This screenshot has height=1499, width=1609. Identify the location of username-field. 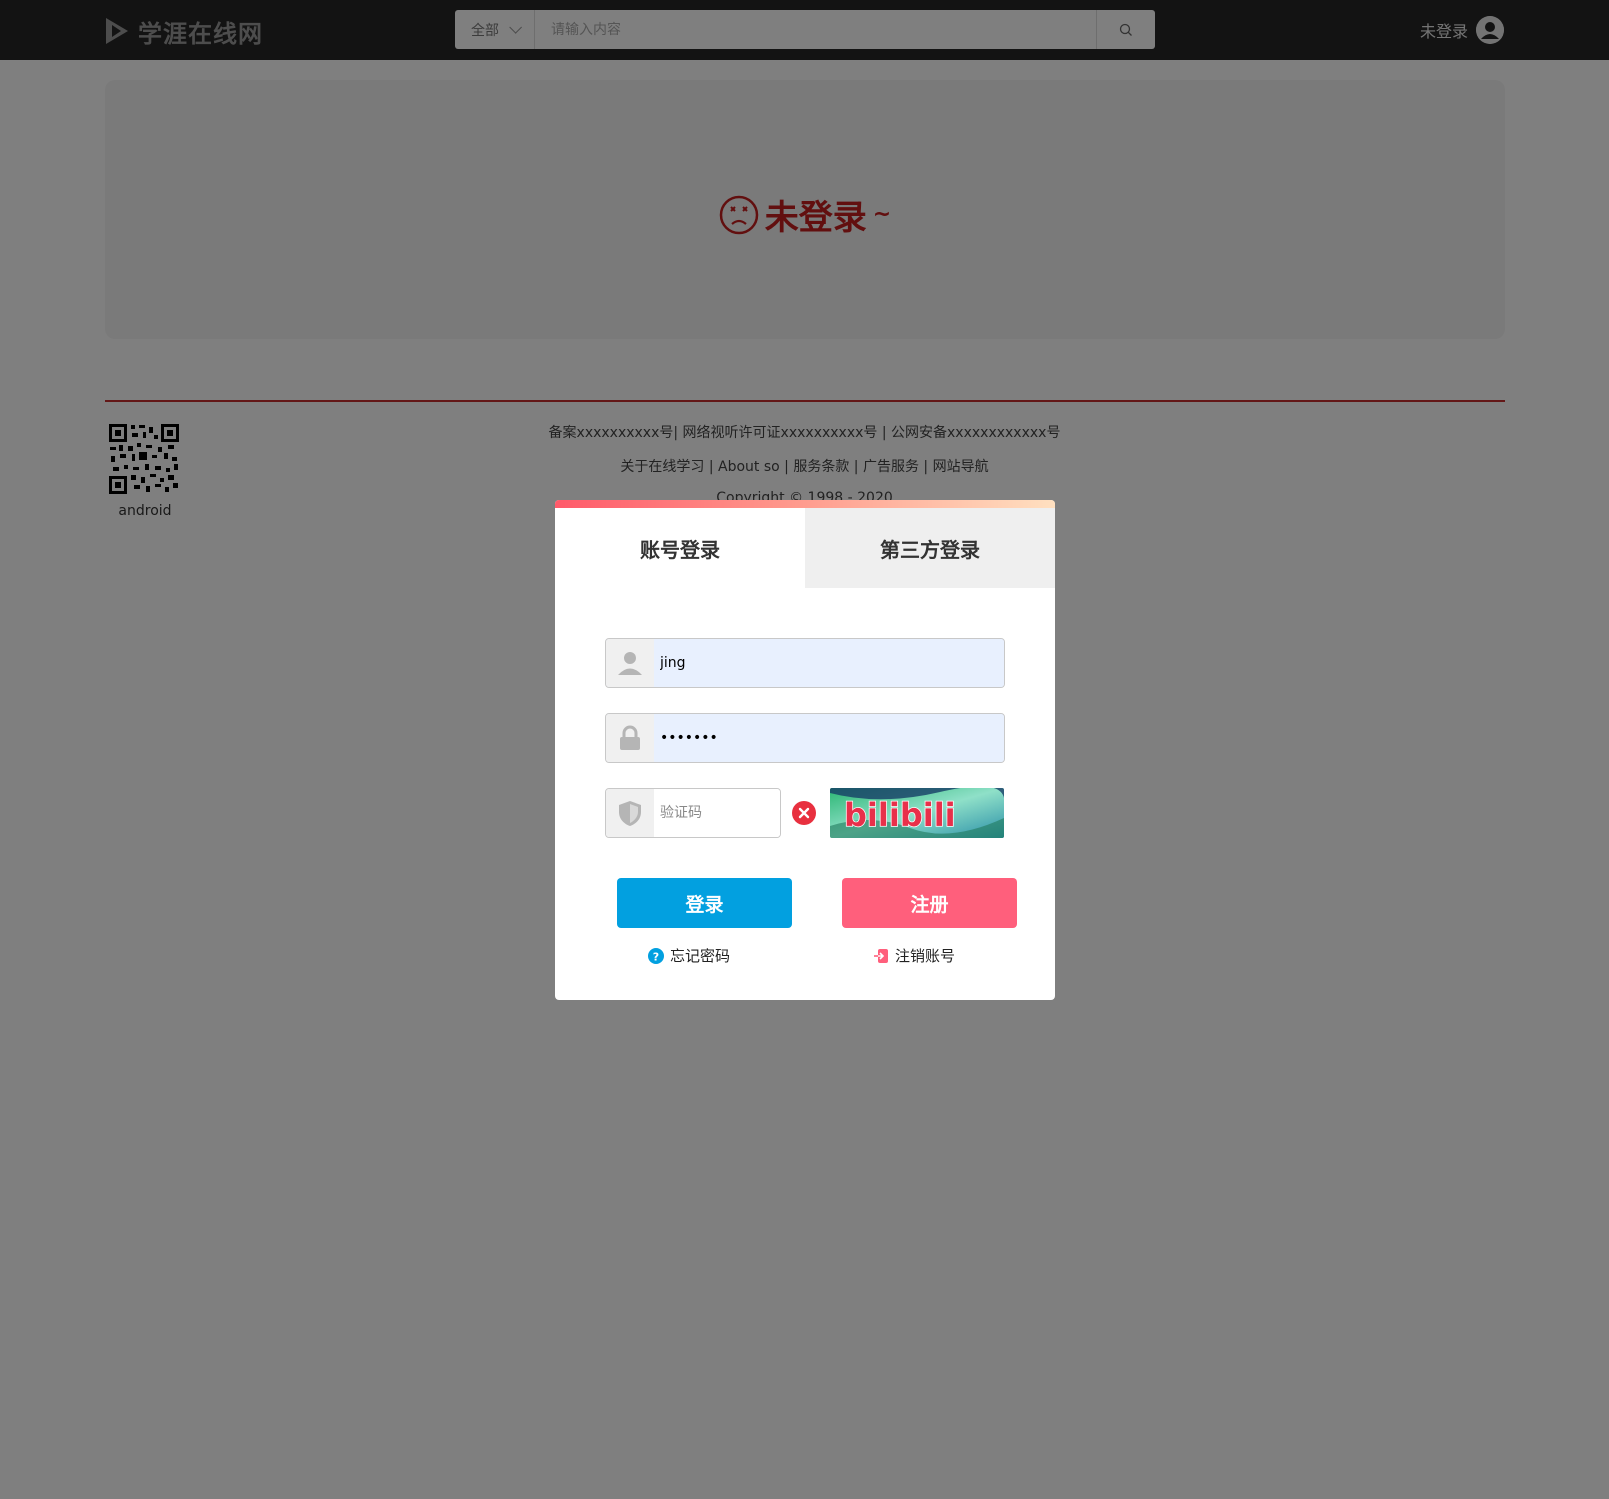
(805, 663).